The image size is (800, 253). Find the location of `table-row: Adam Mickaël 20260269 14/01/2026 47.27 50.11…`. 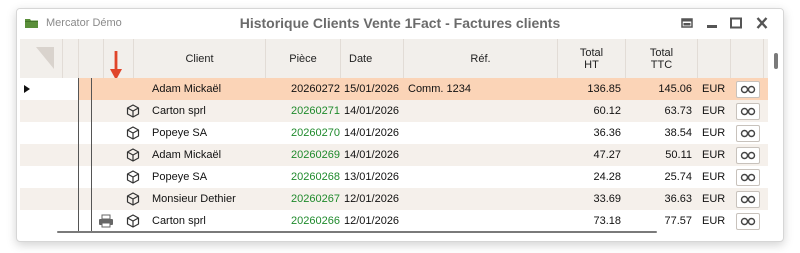

table-row: Adam Mickaël 20260269 14/01/2026 47.27 50.11… is located at coordinates (394, 155).